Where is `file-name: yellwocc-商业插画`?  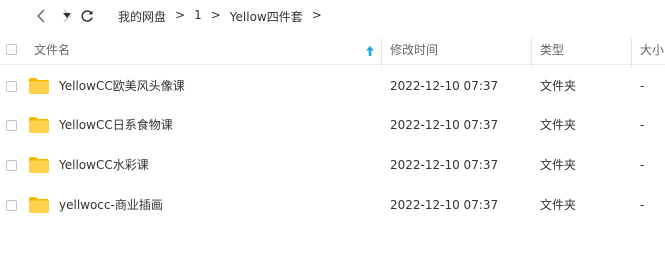 file-name: yellwocc-商业插画 is located at coordinates (111, 205).